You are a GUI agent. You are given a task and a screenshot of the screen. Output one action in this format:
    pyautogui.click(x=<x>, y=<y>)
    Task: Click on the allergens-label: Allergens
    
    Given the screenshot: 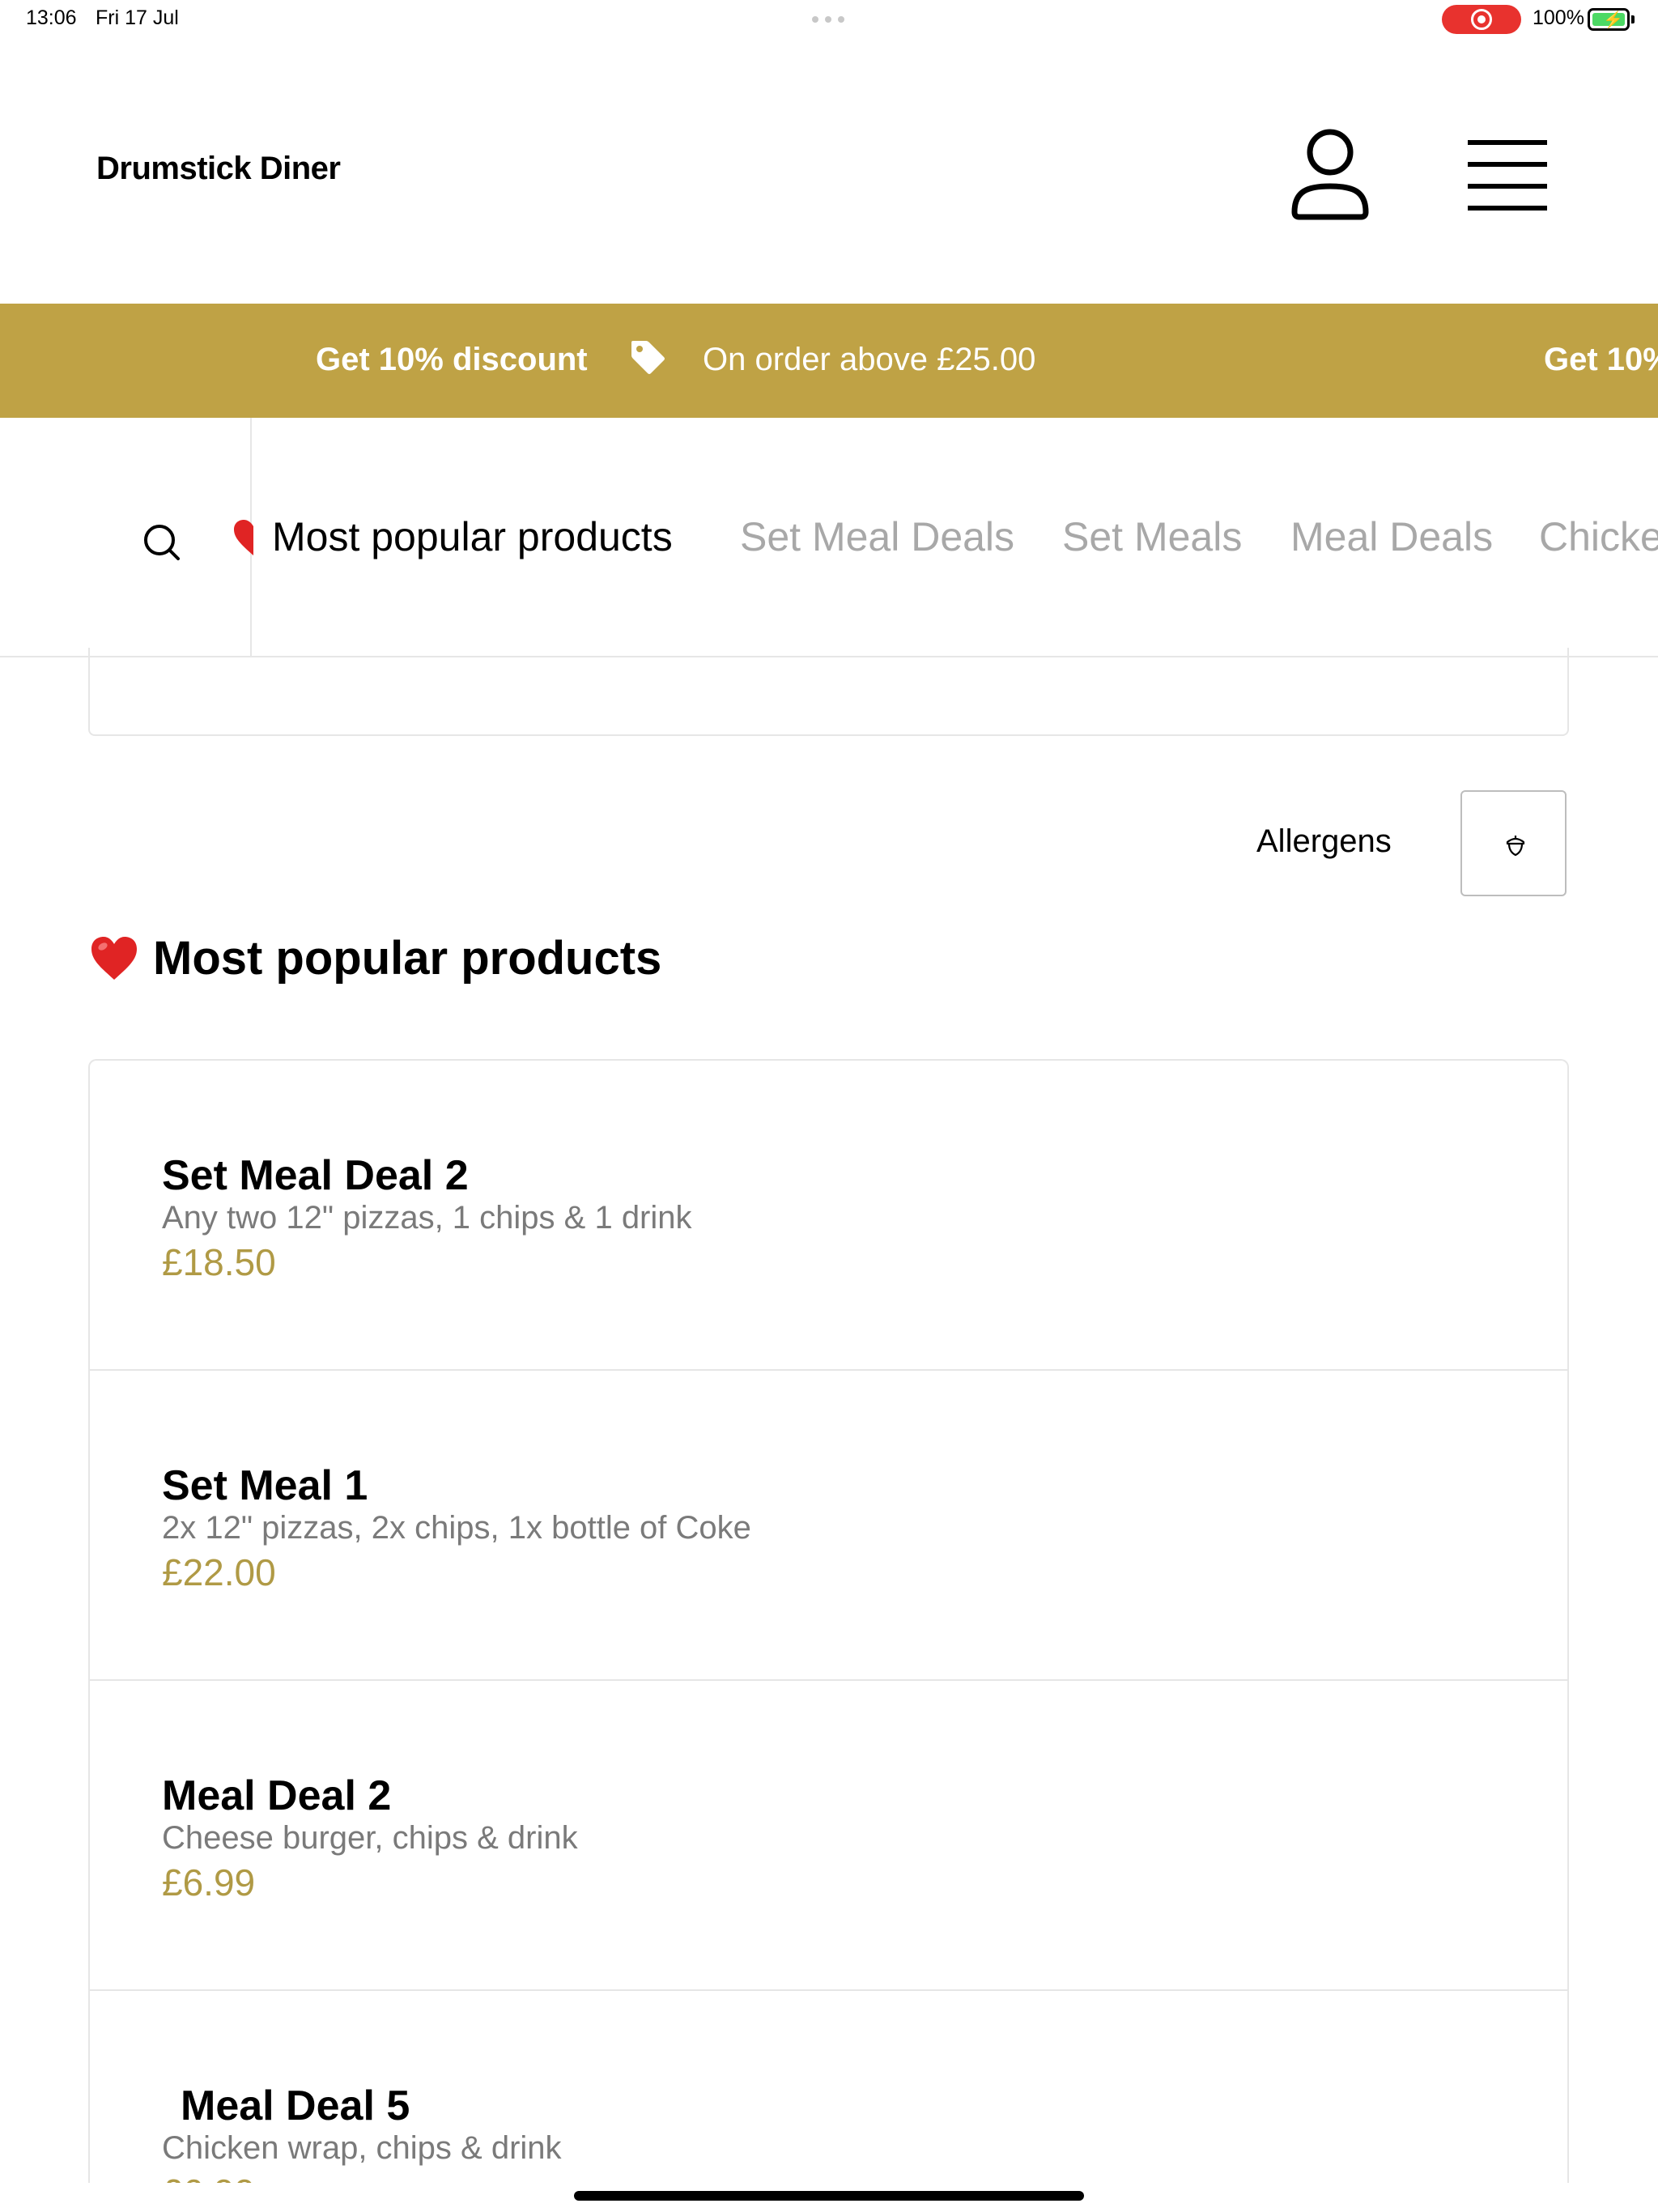 What is the action you would take?
    pyautogui.click(x=1324, y=842)
    